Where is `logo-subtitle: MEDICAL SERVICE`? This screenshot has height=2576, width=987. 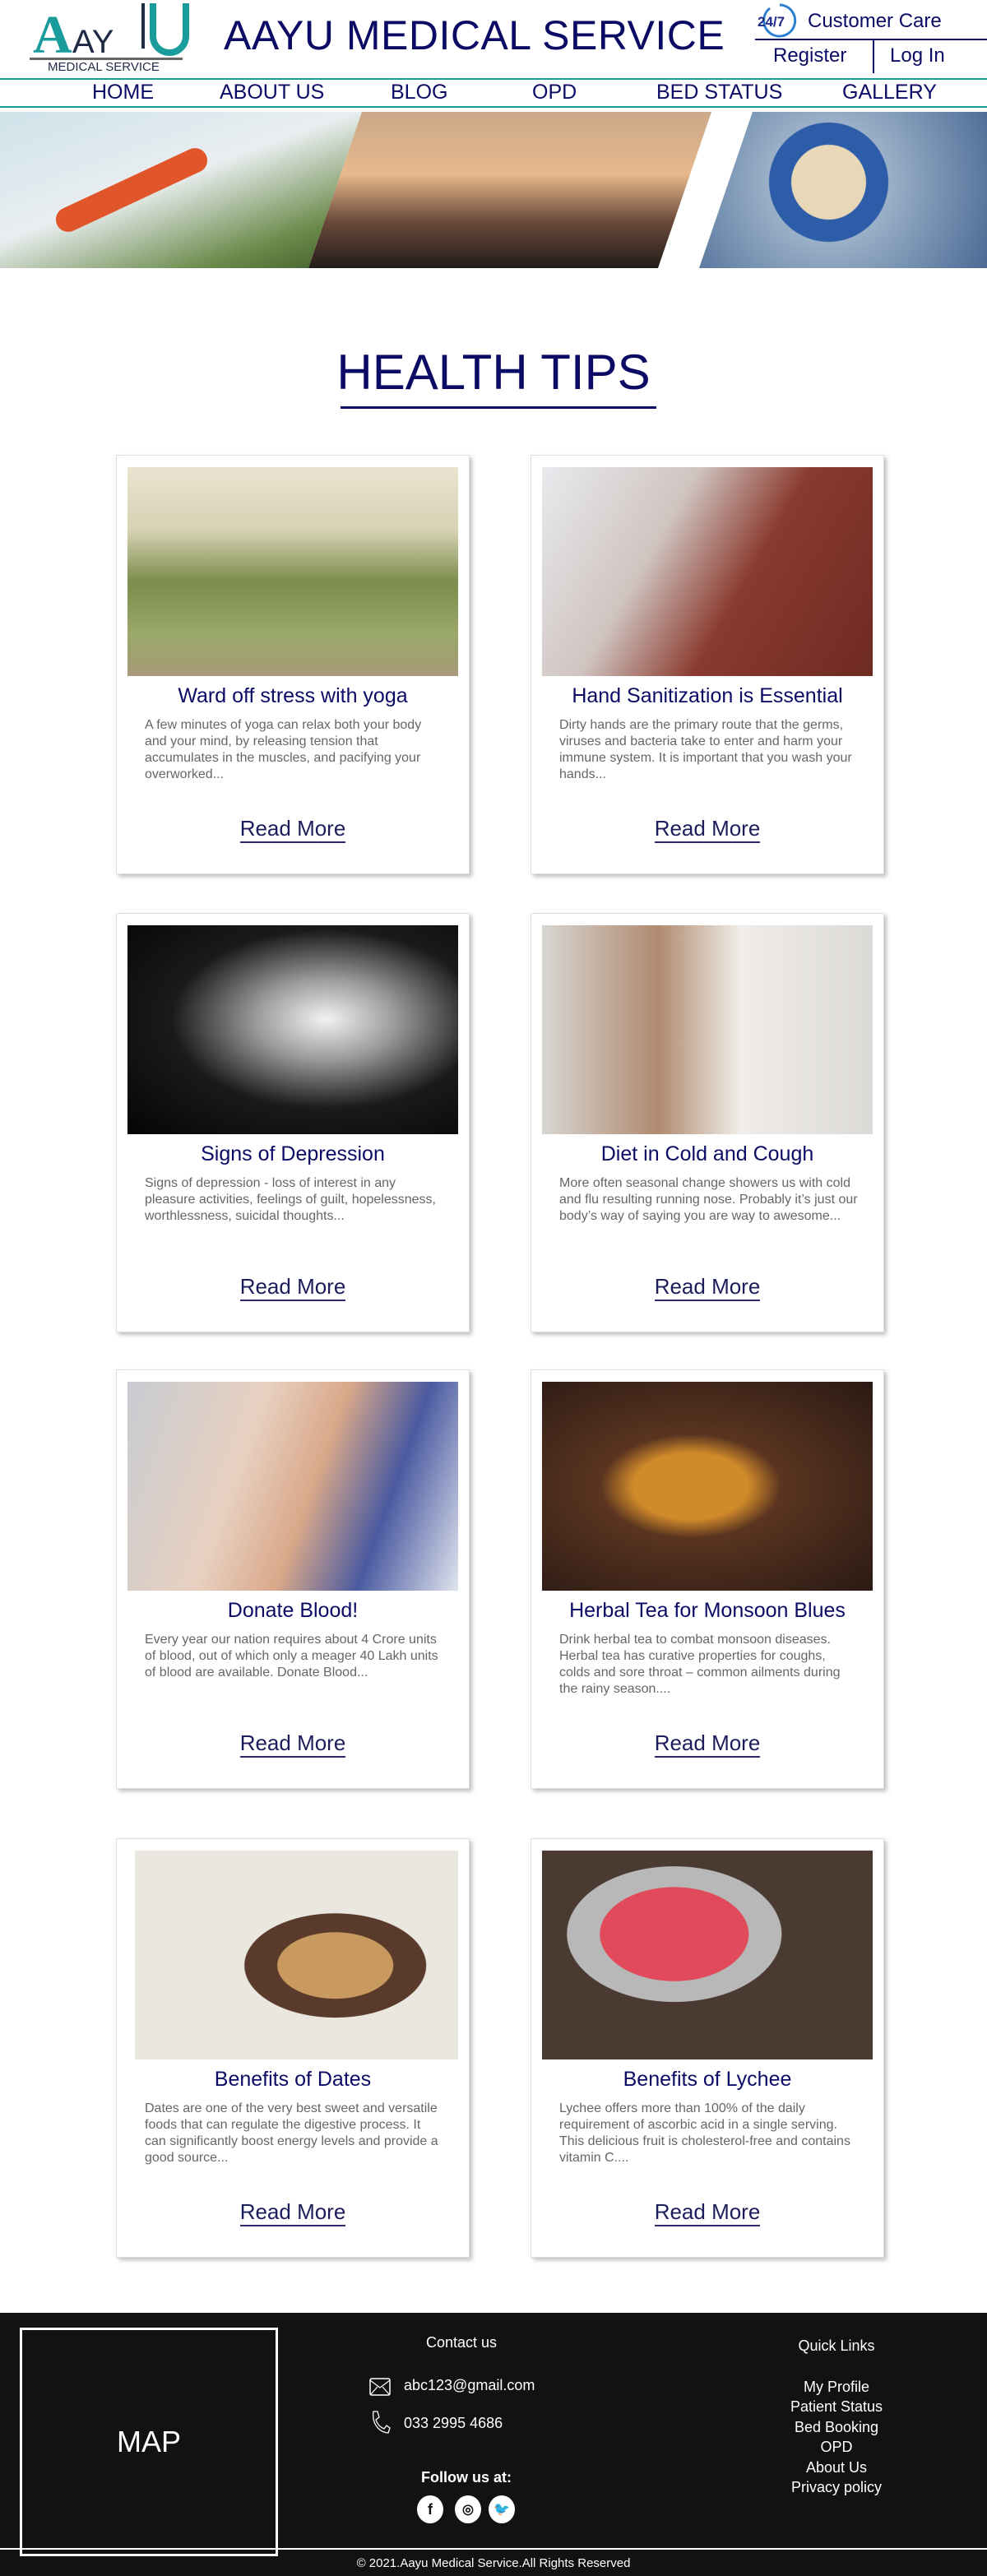 logo-subtitle: MEDICAL SERVICE is located at coordinates (104, 67).